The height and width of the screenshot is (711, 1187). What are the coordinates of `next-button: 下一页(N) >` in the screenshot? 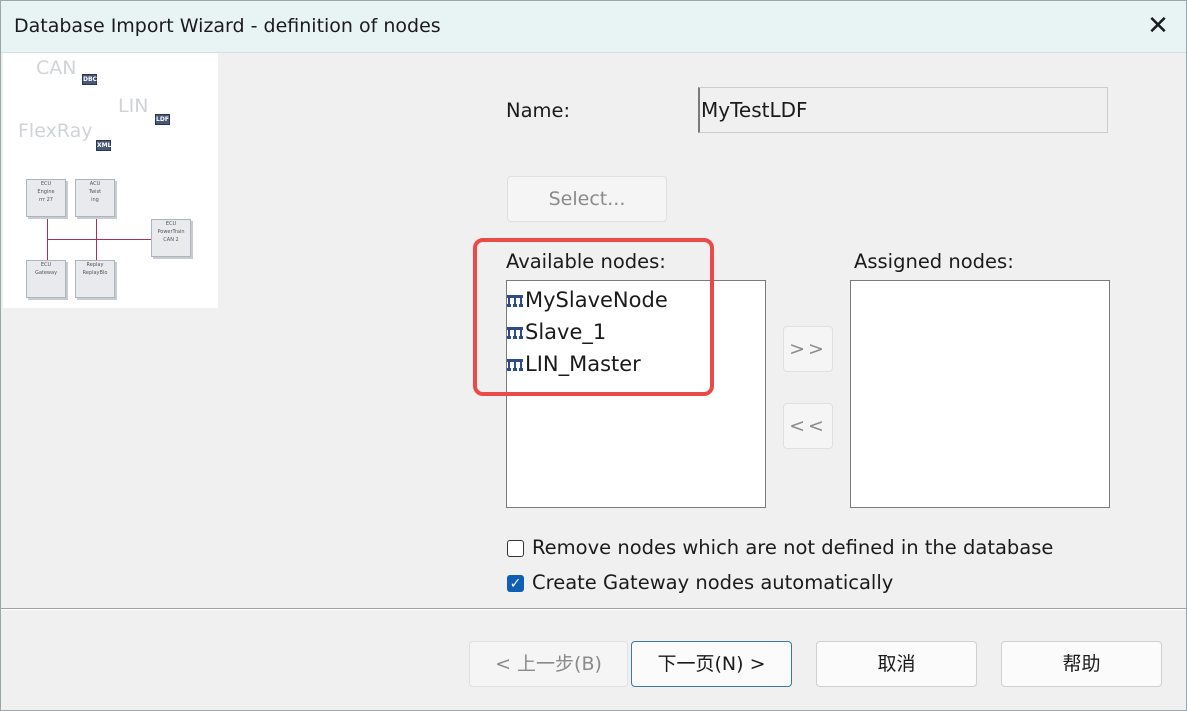 It's located at (711, 664).